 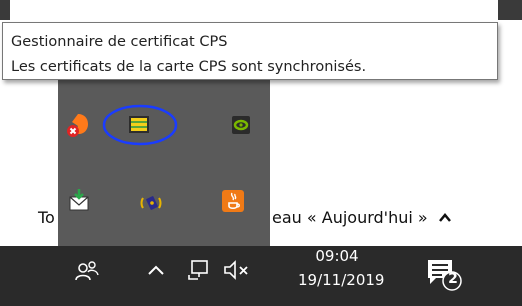 What do you see at coordinates (237, 270) in the screenshot?
I see `volume-muted-icon` at bounding box center [237, 270].